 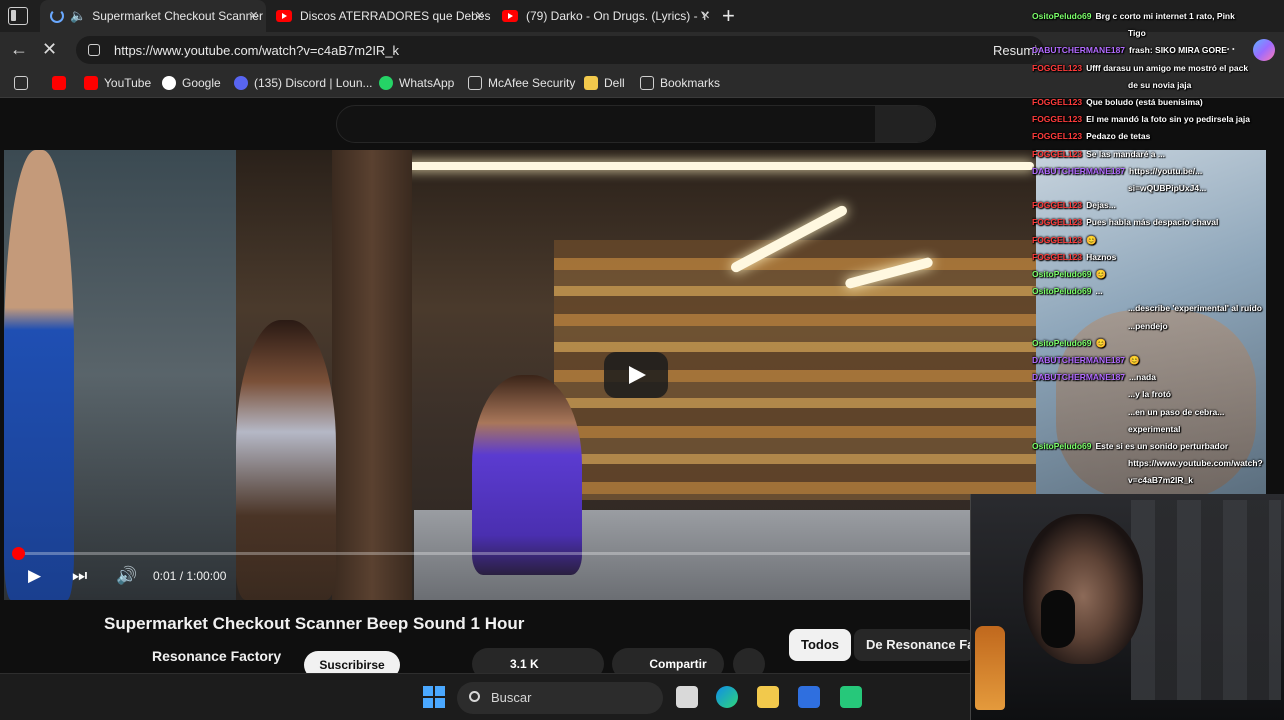 I want to click on chat-message: DABUTCHERMANE187 😊, so click(x=1157, y=360).